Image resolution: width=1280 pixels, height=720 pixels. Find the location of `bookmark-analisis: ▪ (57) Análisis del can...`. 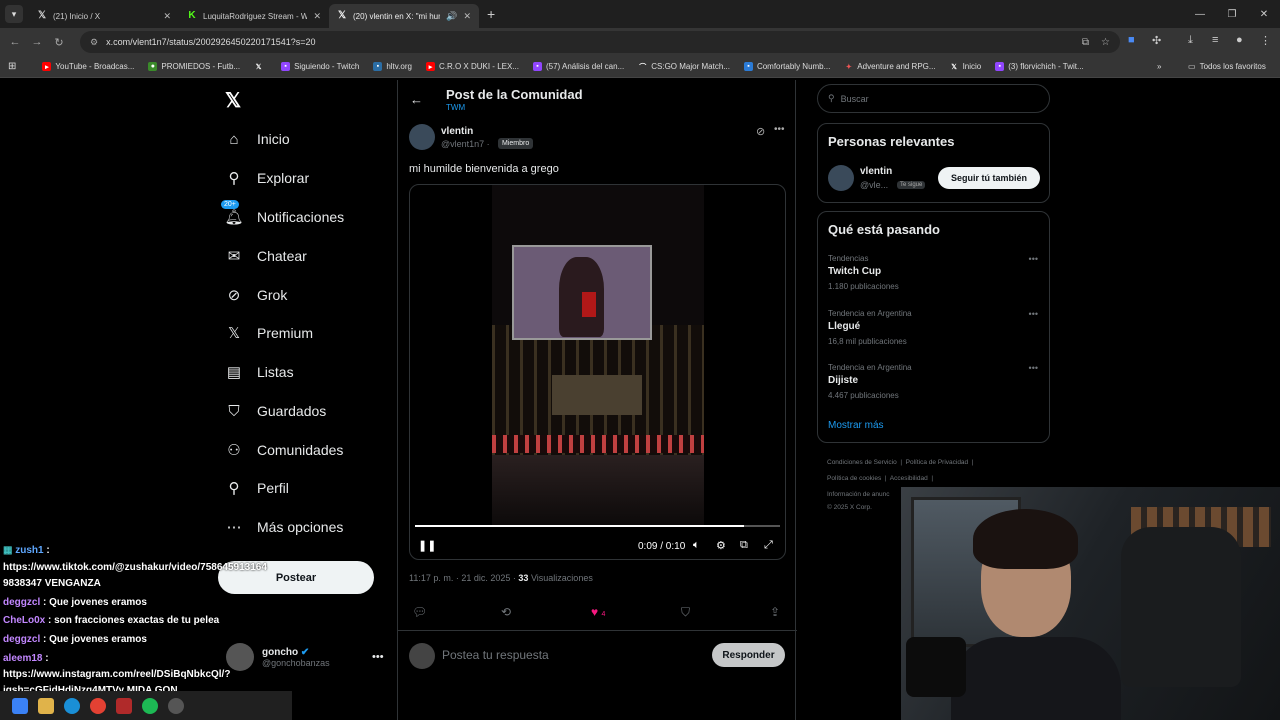

bookmark-analisis: ▪ (57) Análisis del can... is located at coordinates (578, 66).